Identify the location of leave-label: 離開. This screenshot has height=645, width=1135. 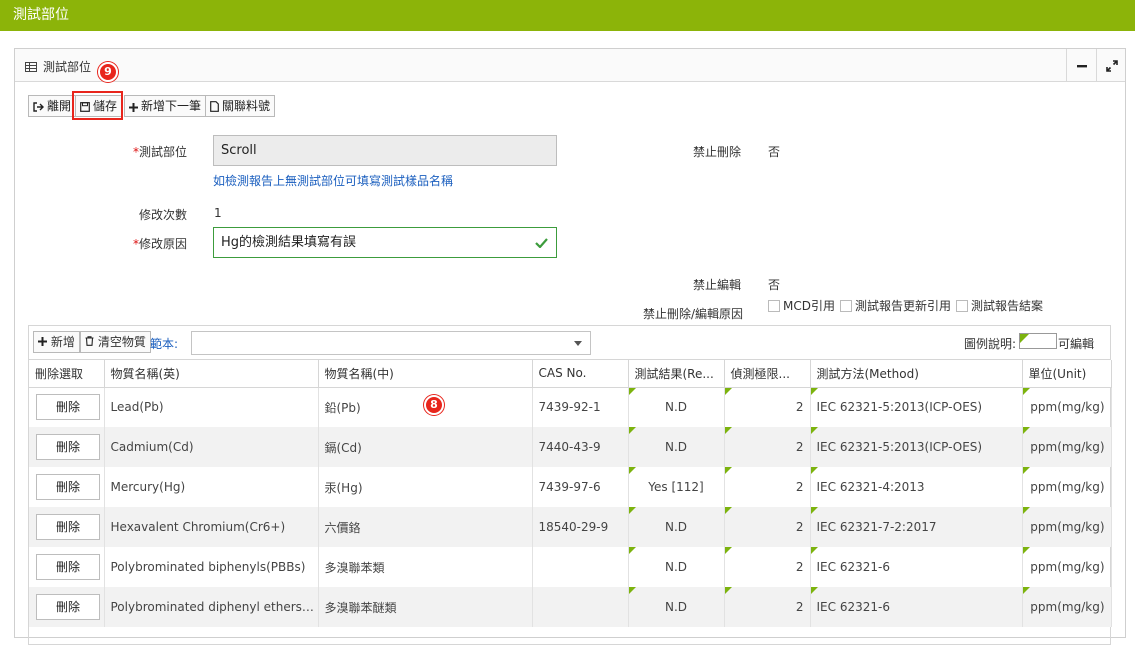
(59, 106).